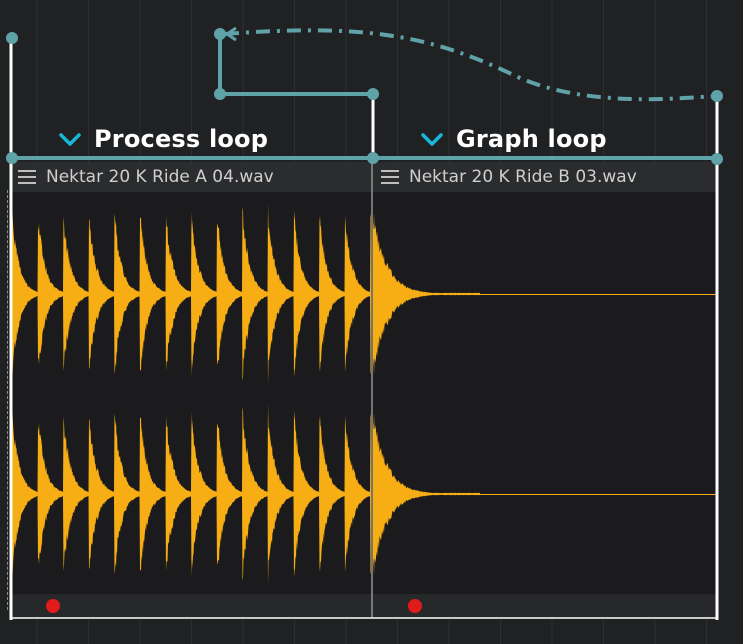 The width and height of the screenshot is (743, 644). Describe the element at coordinates (181, 139) in the screenshot. I see `loop-title: Process loop` at that location.